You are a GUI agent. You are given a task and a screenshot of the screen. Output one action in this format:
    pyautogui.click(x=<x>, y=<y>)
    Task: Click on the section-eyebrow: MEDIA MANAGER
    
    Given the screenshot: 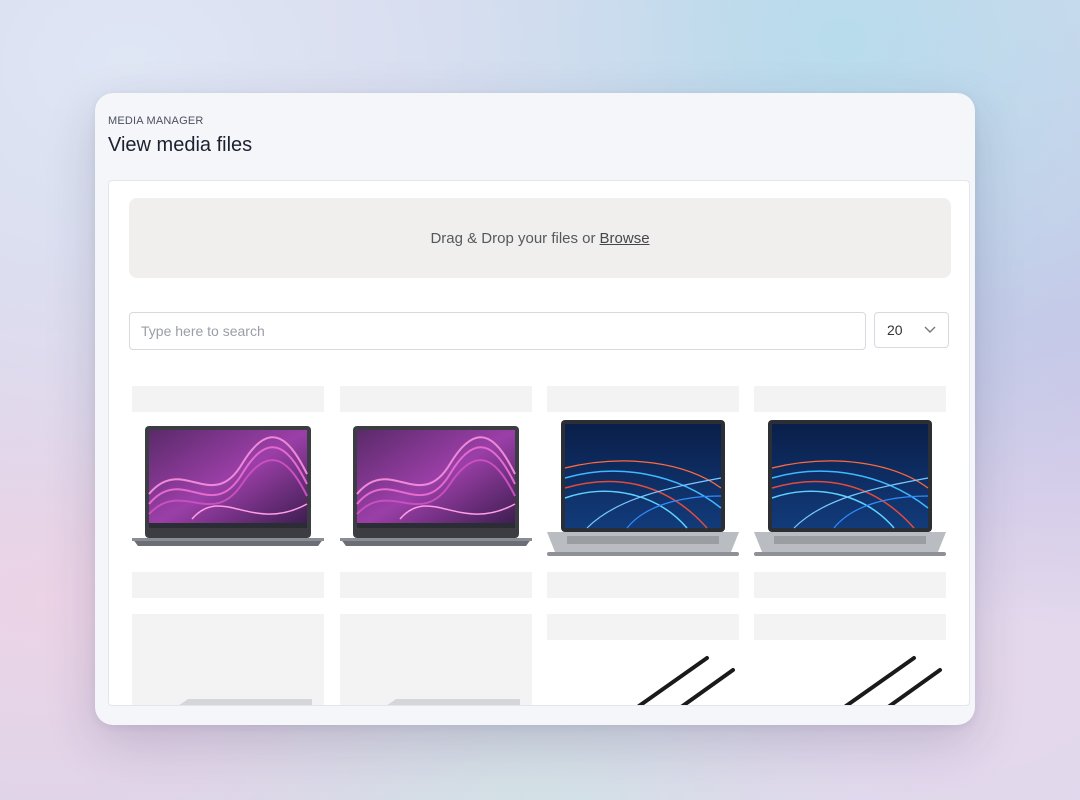 What is the action you would take?
    pyautogui.click(x=156, y=121)
    